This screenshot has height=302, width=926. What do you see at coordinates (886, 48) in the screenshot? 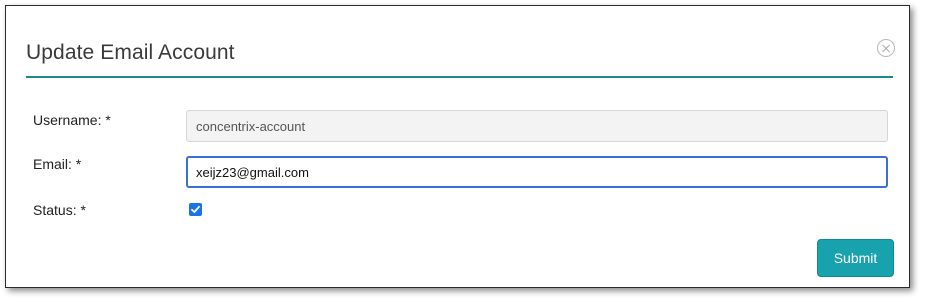
I see `close-icon` at bounding box center [886, 48].